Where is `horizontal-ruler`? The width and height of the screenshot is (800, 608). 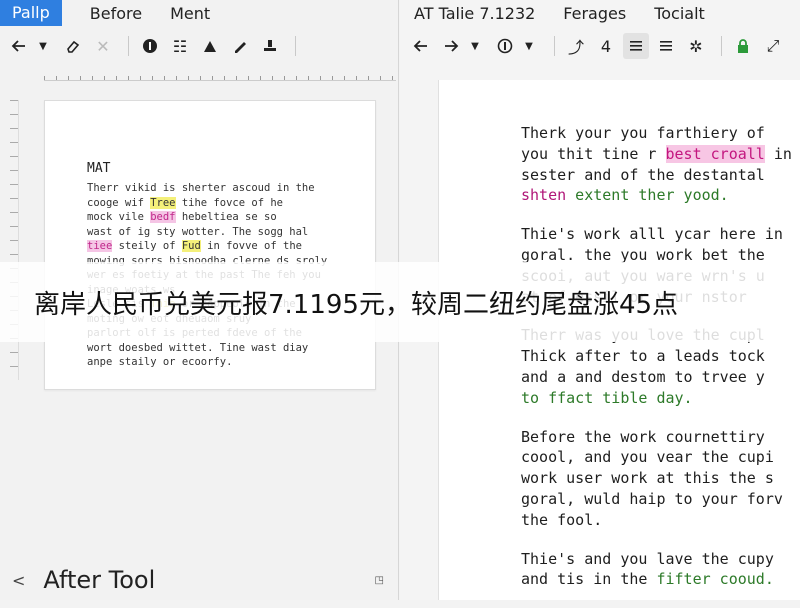
horizontal-ruler is located at coordinates (220, 75).